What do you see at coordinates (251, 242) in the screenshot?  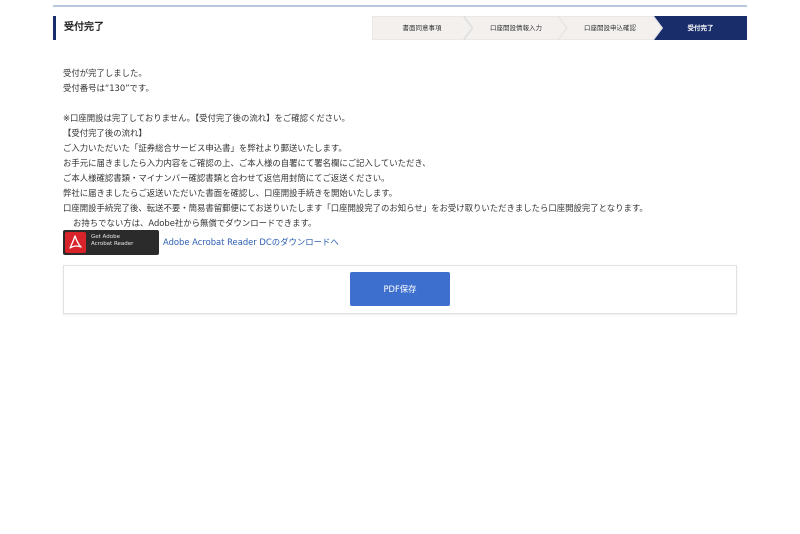 I see `adobe-download-link: Adobe Acrobat Reader DCのダウンロードへ` at bounding box center [251, 242].